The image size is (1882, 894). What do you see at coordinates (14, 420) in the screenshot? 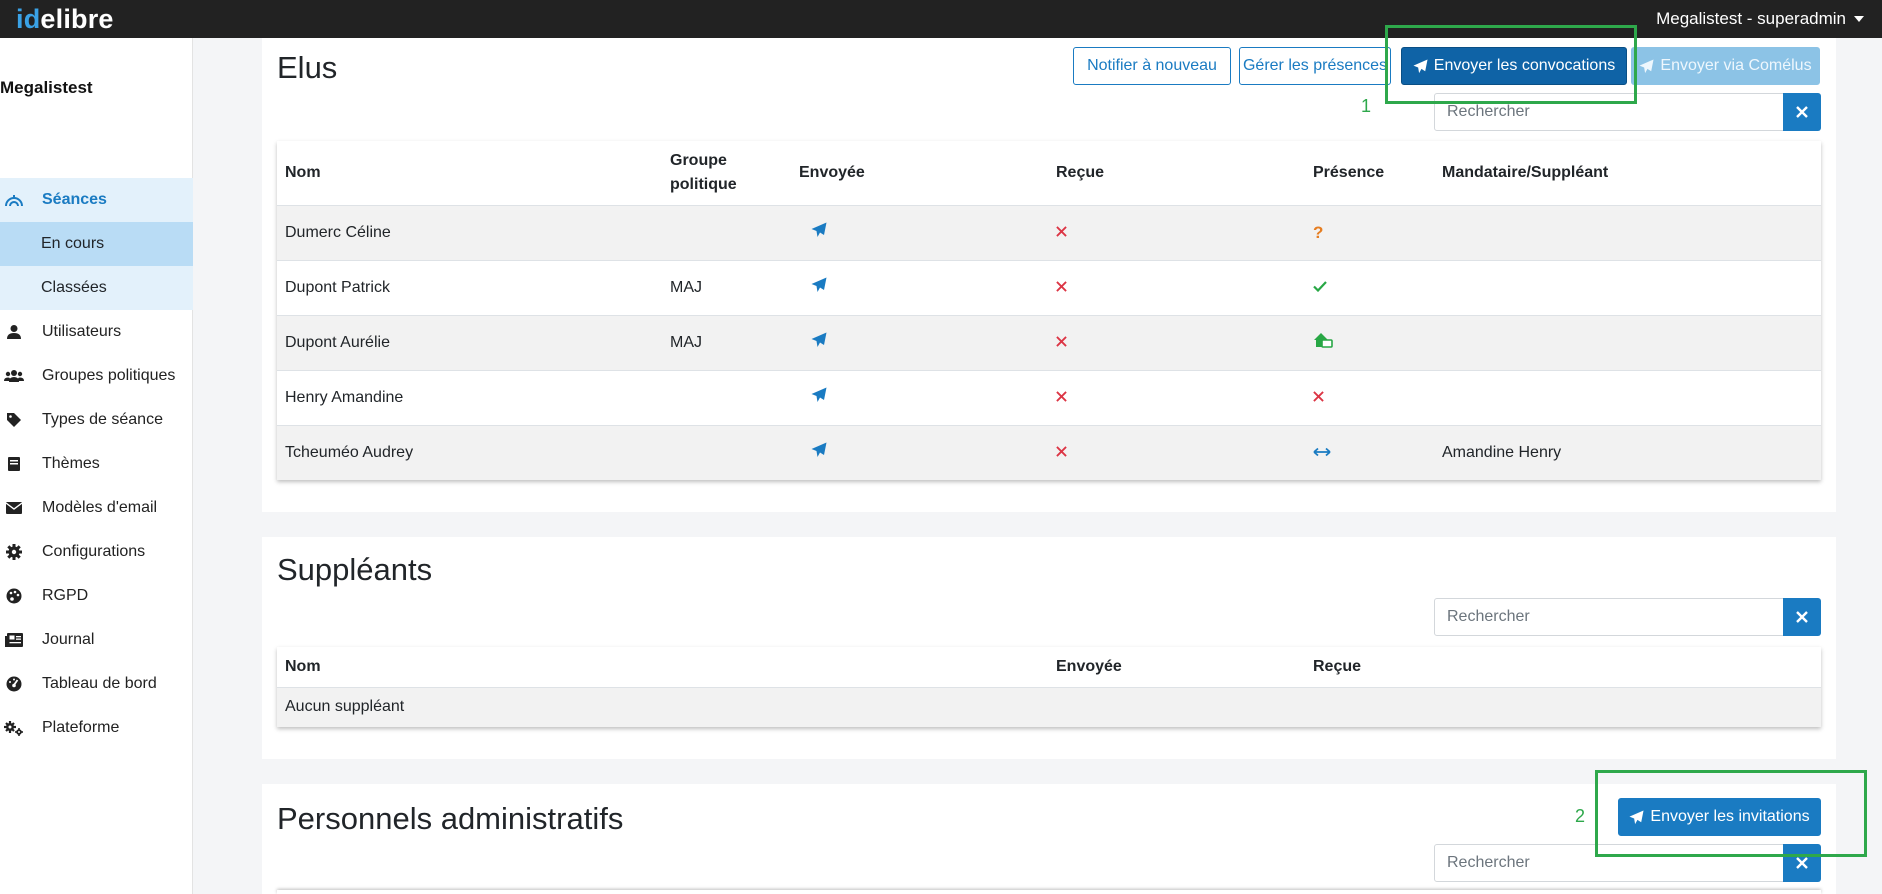
I see `tag-icon` at bounding box center [14, 420].